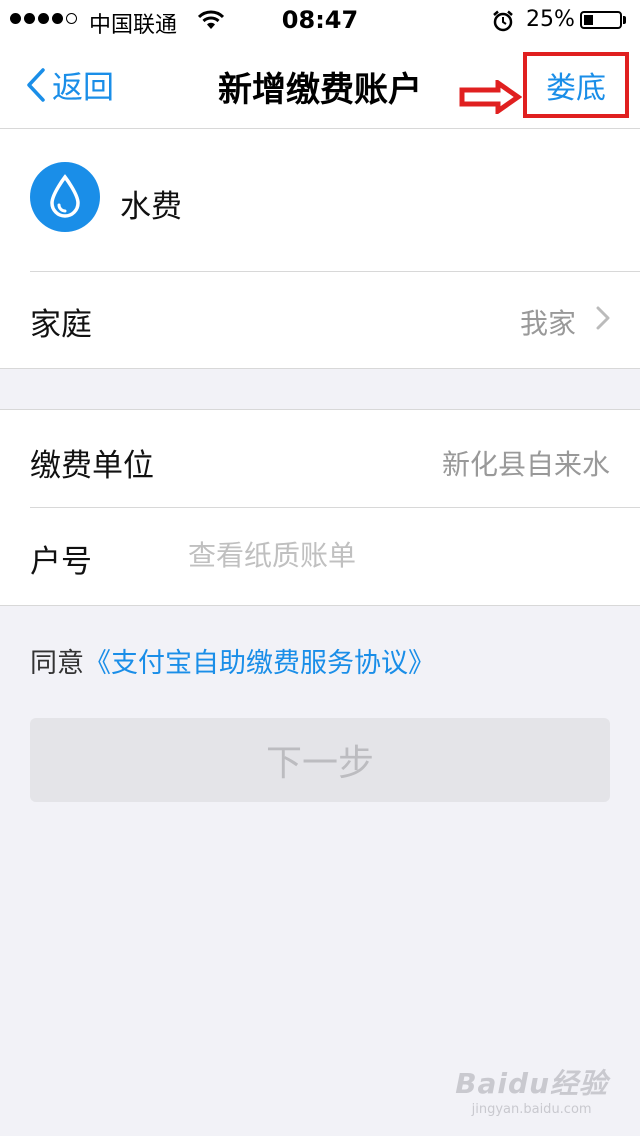 Image resolution: width=640 pixels, height=1136 pixels. Describe the element at coordinates (65, 197) in the screenshot. I see `water-drop-icon` at that location.